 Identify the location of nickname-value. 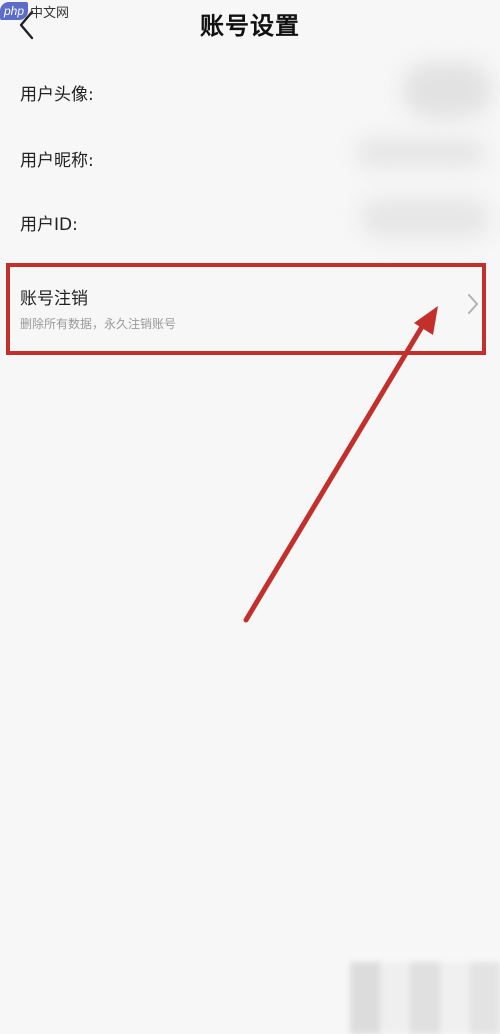
(421, 153).